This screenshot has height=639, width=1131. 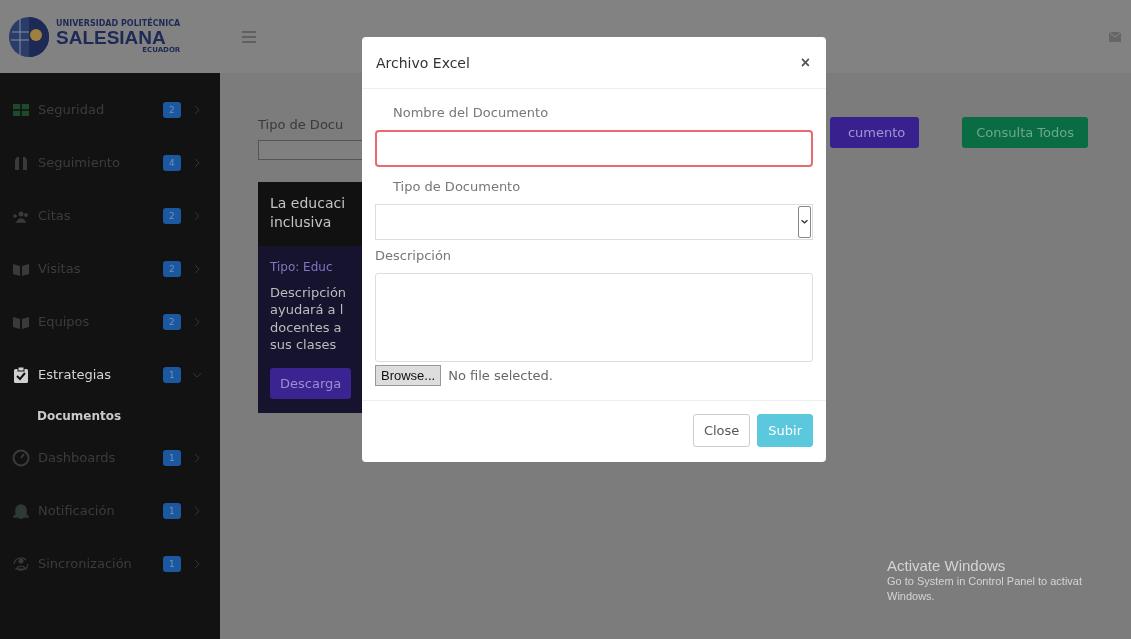 I want to click on query-all-button: Consulta Todos, so click(x=1025, y=132).